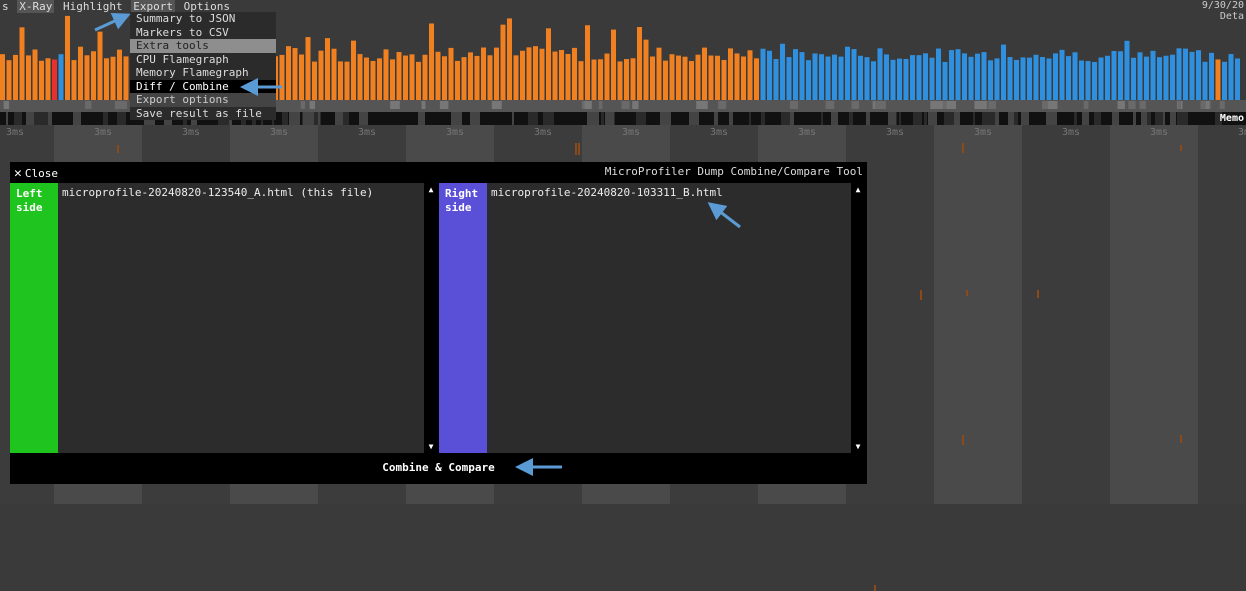 The image size is (1246, 591). Describe the element at coordinates (5, 6) in the screenshot. I see `menu-item-threads: s` at that location.